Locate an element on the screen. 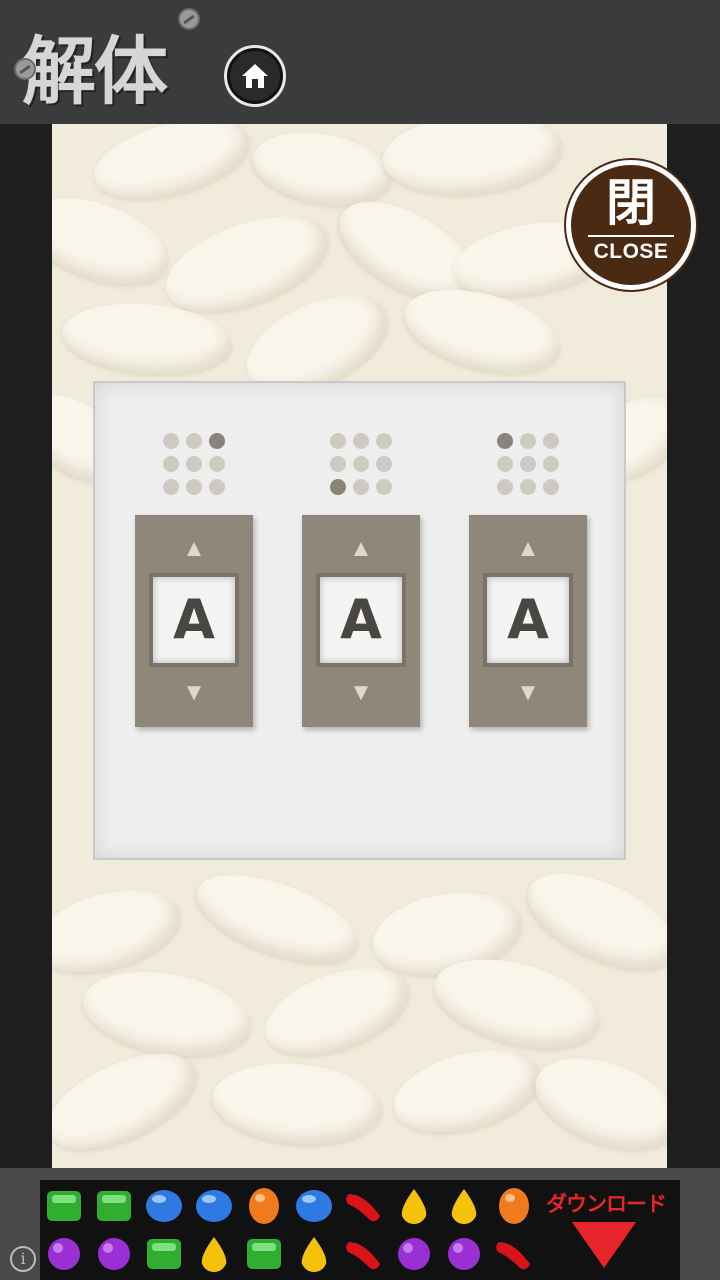  home-icon is located at coordinates (255, 76).